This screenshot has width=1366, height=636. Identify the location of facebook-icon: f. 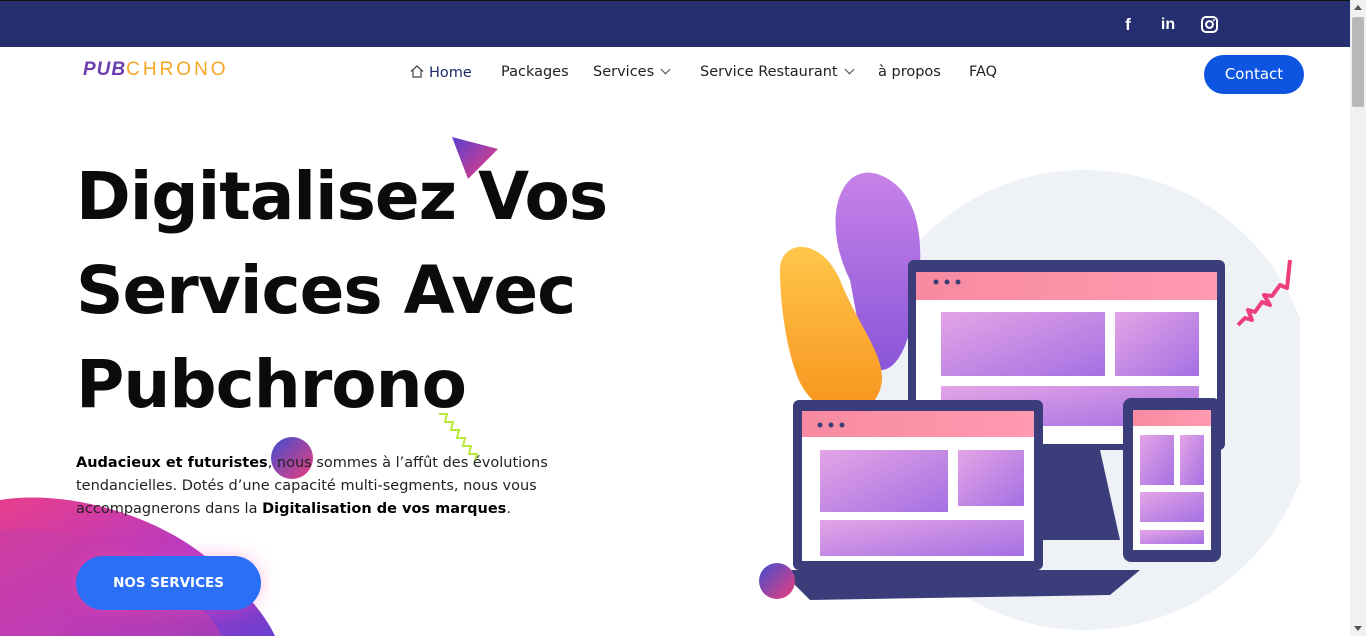
(1128, 25).